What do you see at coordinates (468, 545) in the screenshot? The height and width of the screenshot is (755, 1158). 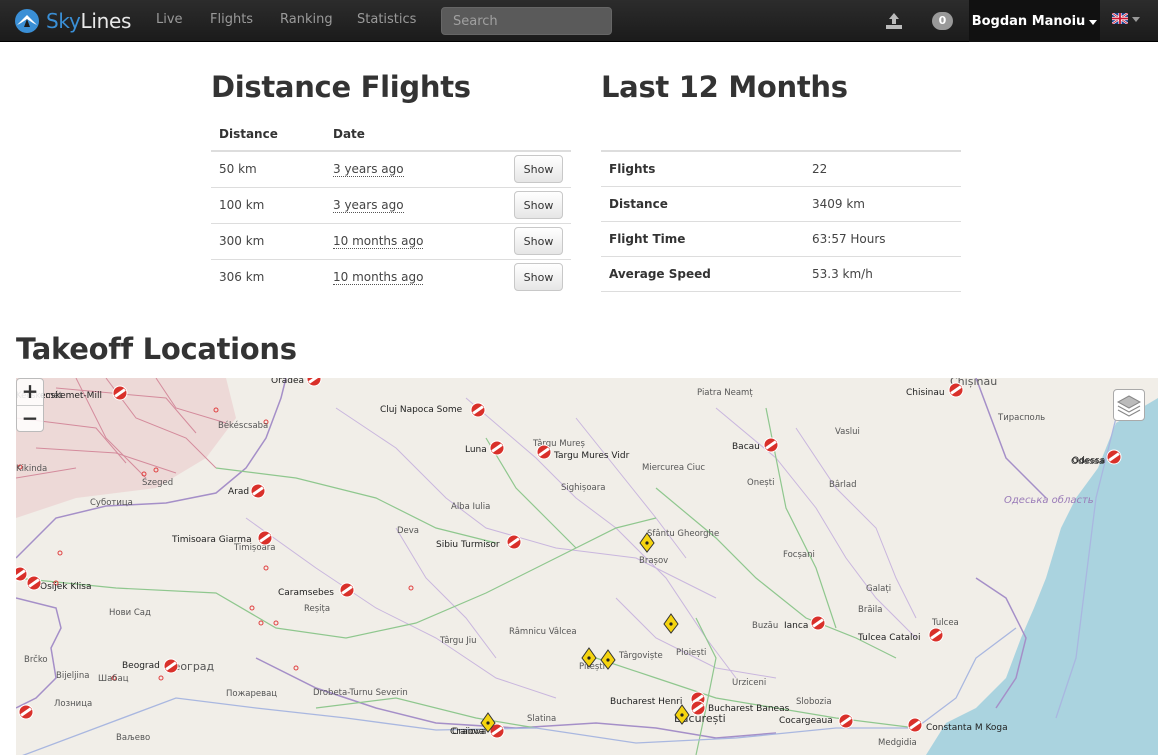 I see `airport-label: Sibiu Turmisor` at bounding box center [468, 545].